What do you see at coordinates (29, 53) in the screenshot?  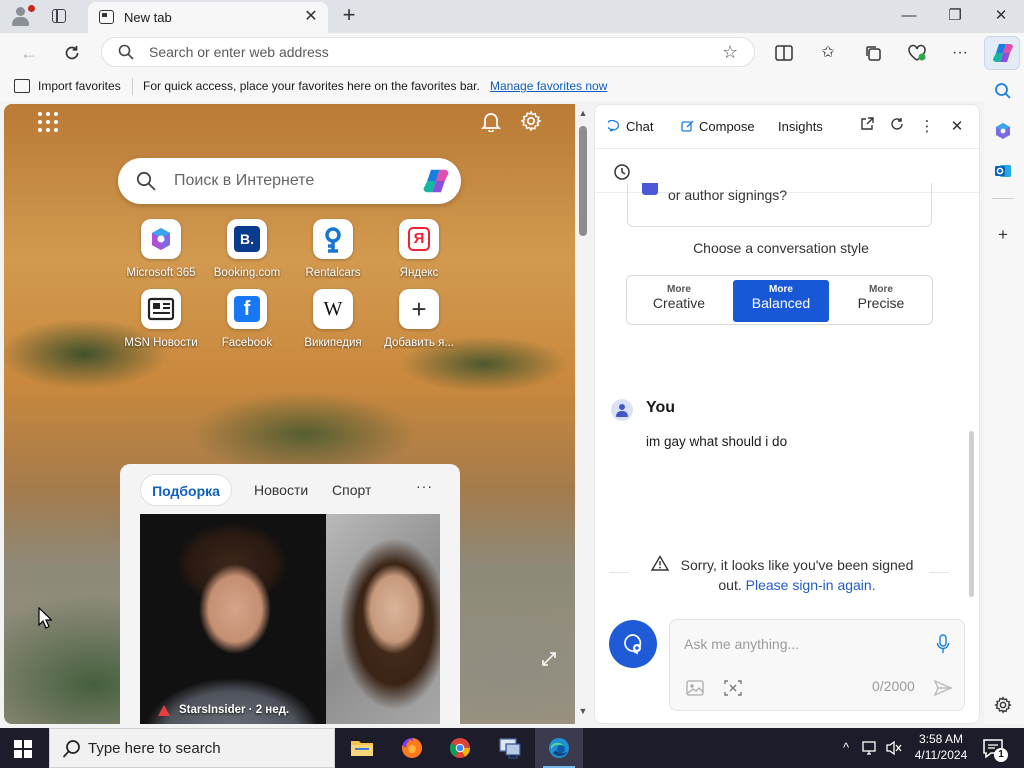 I see `back-arrow-icon: ←` at bounding box center [29, 53].